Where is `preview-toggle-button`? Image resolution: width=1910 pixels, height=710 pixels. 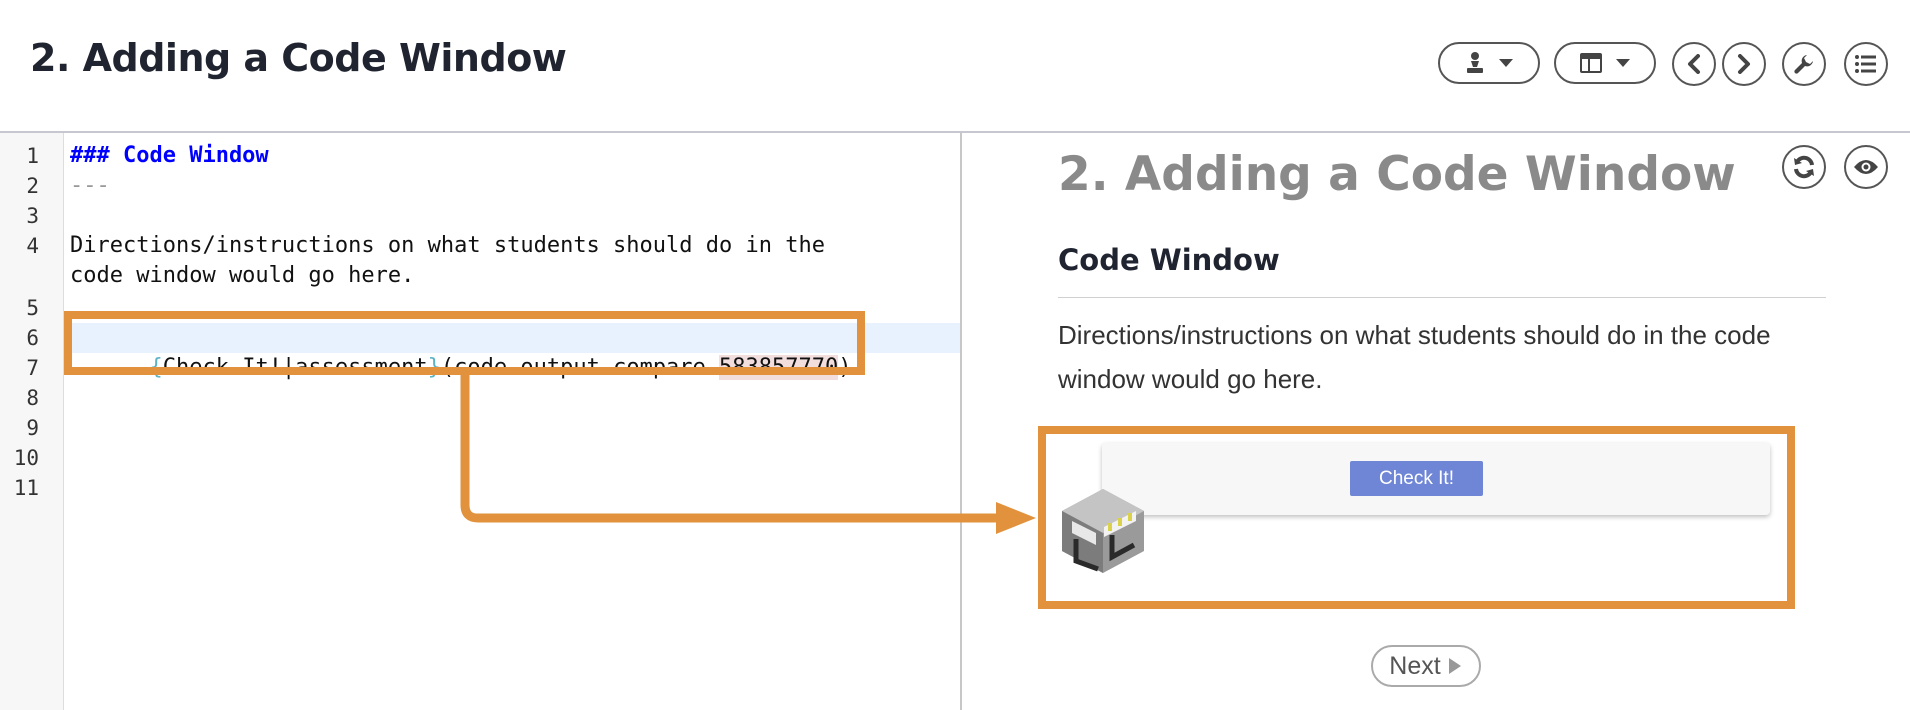 preview-toggle-button is located at coordinates (1866, 167).